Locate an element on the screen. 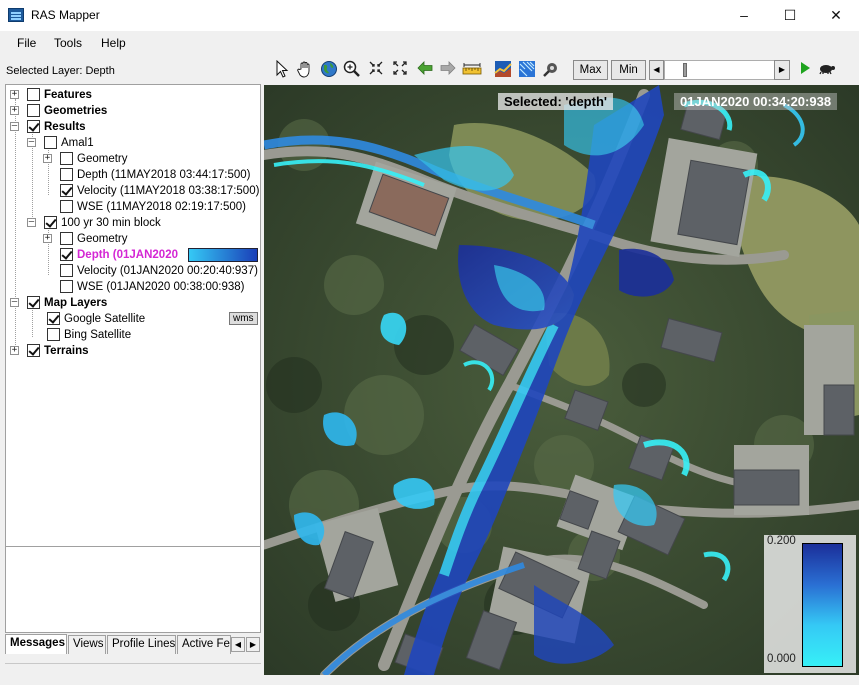 The height and width of the screenshot is (685, 859). ras-mapper-app-icon is located at coordinates (16, 15).